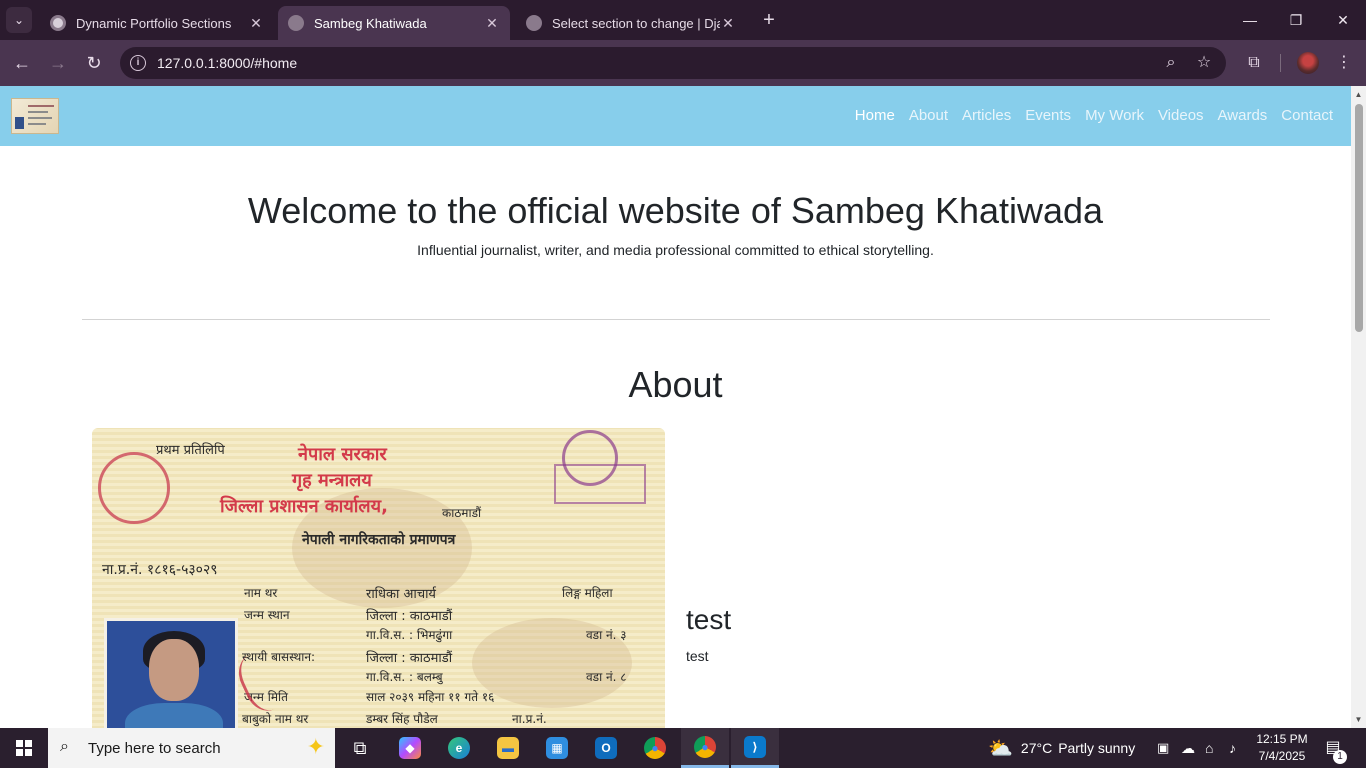  Describe the element at coordinates (409, 635) in the screenshot. I see `doc-vdc-1: गा.वि.स. : भिमढुंगा` at that location.